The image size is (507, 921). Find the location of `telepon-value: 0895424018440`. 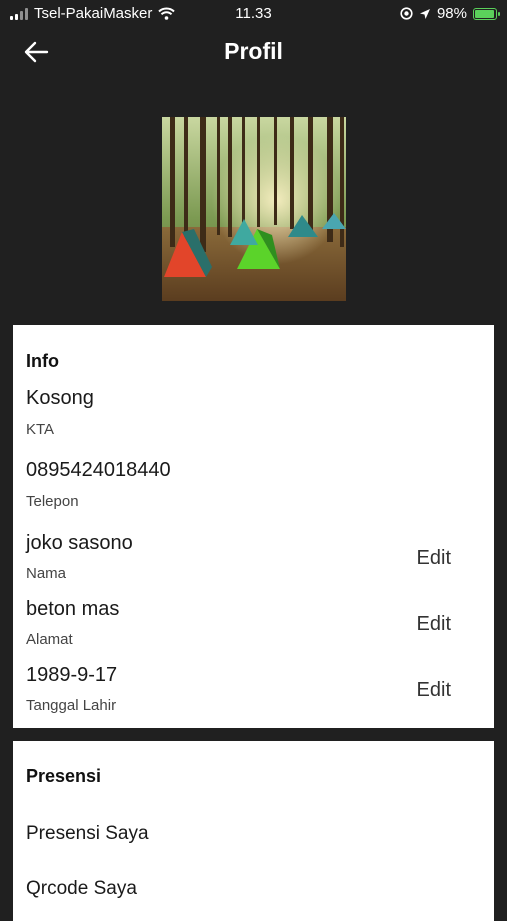

telepon-value: 0895424018440 is located at coordinates (98, 470).